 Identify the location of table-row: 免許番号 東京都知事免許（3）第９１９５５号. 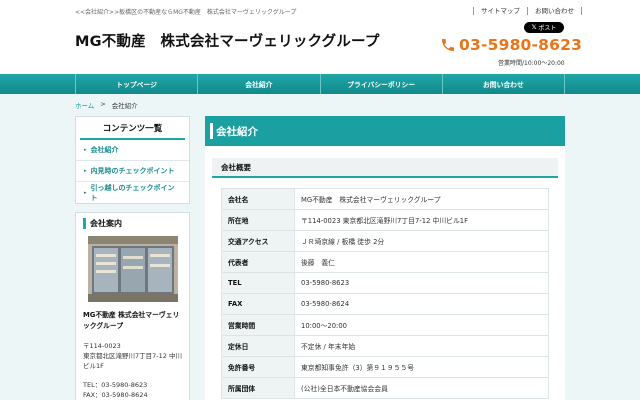
(385, 367).